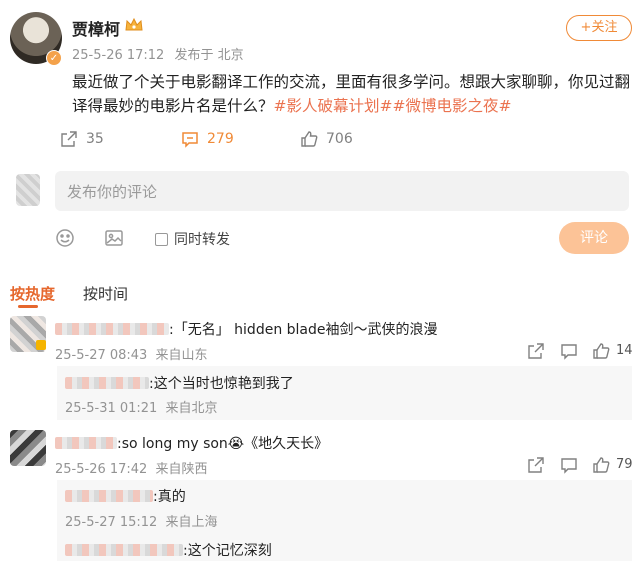 The height and width of the screenshot is (561, 640). I want to click on like-action: 706, so click(326, 139).